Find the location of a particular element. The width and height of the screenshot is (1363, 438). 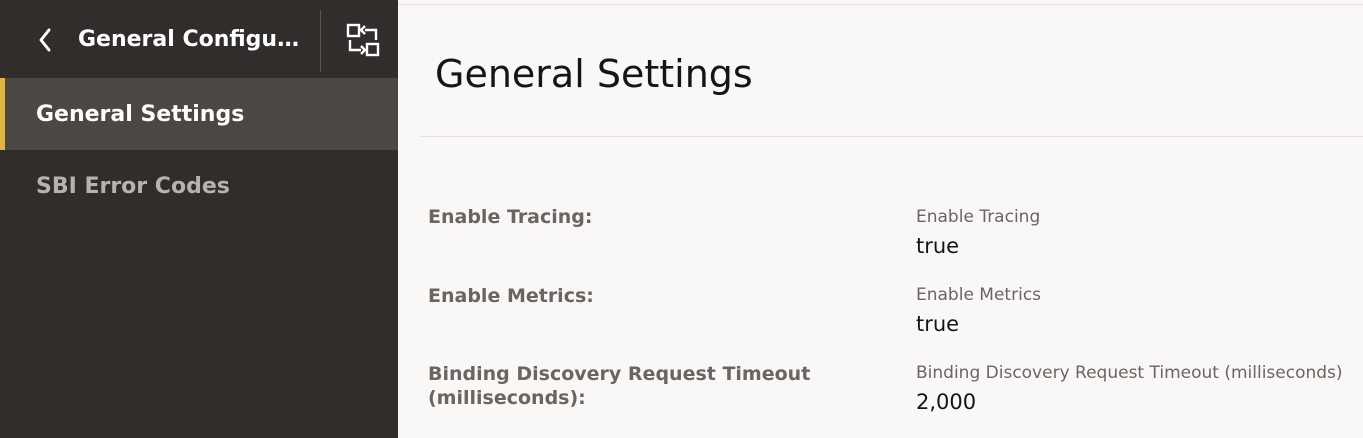

sidebar-item-general-settings: General Settings is located at coordinates (199, 114).